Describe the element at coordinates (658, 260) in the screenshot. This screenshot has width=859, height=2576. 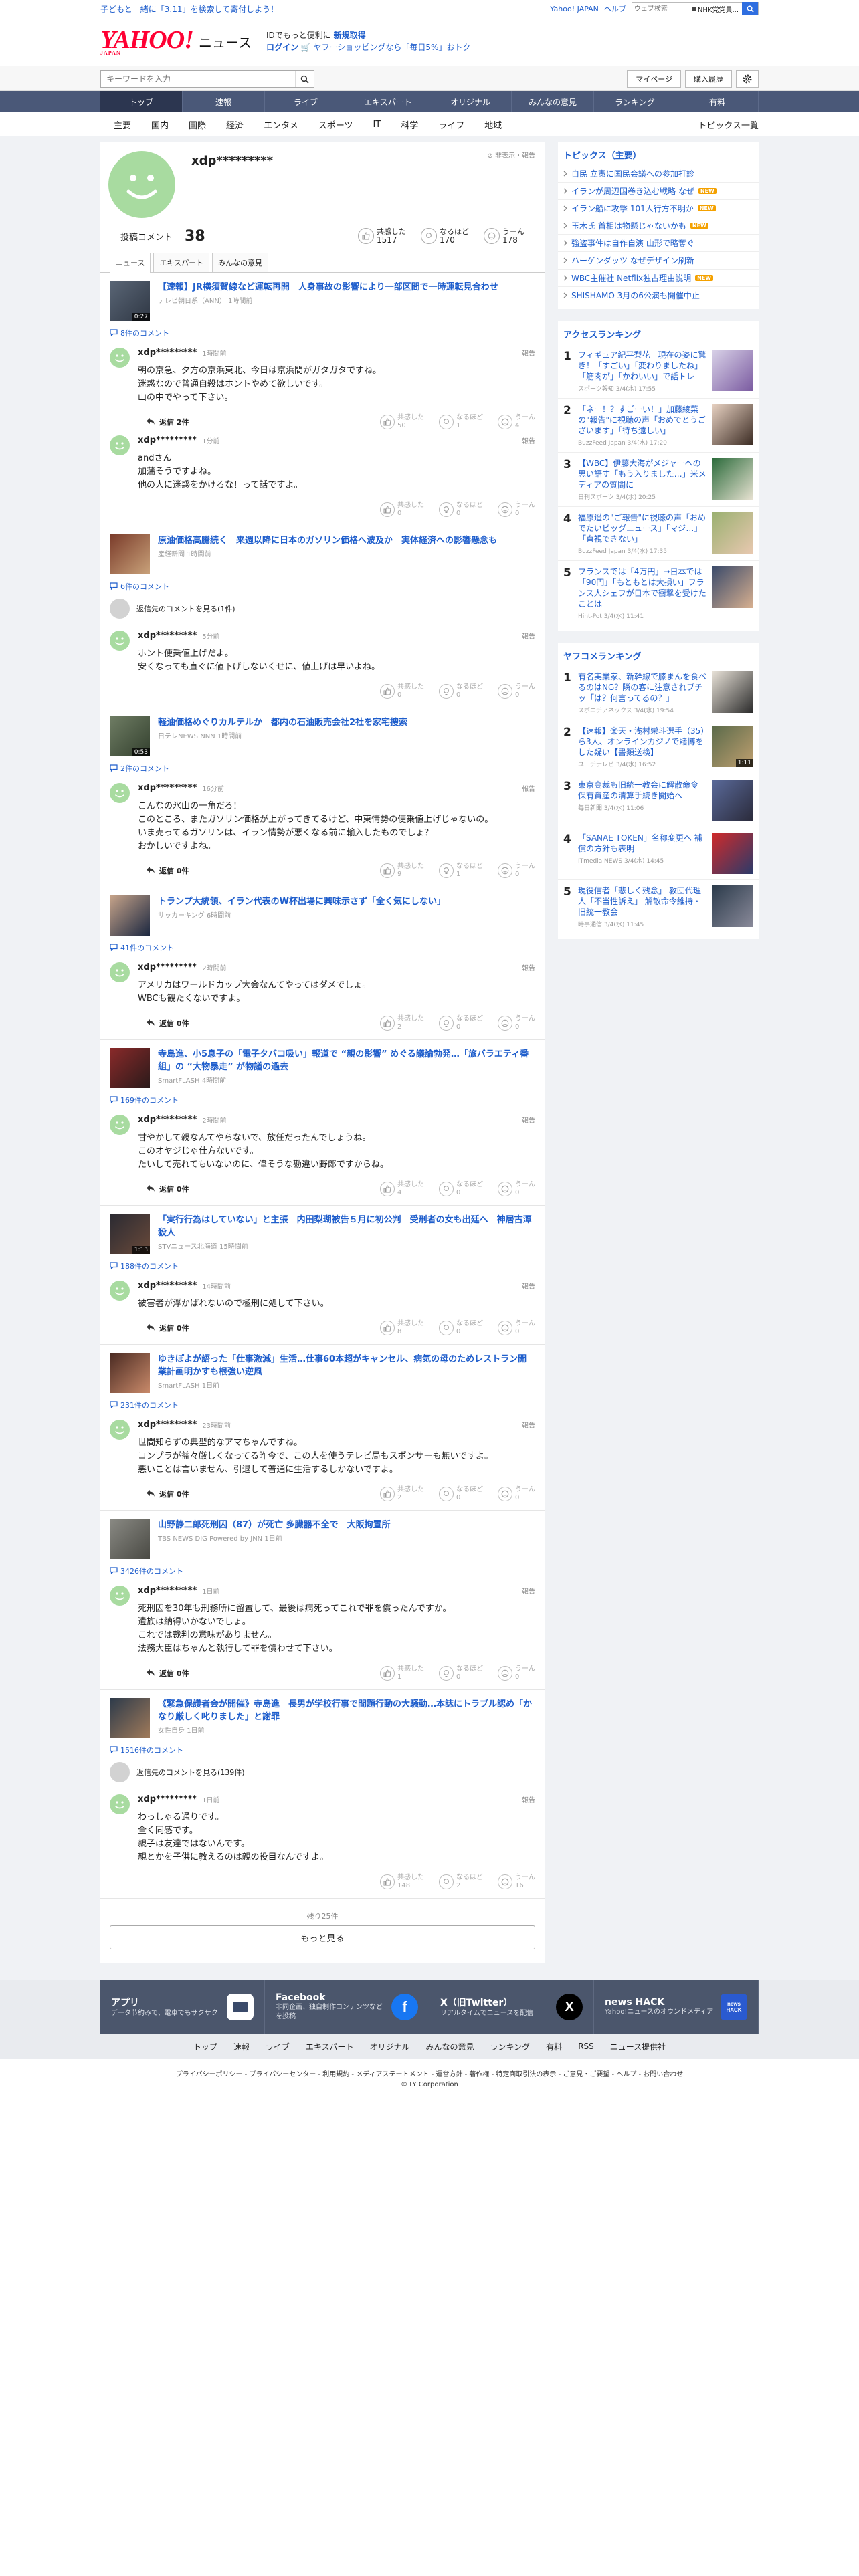
I see `topic-item: ハーゲンダッツ なぜデザイン刷新` at that location.